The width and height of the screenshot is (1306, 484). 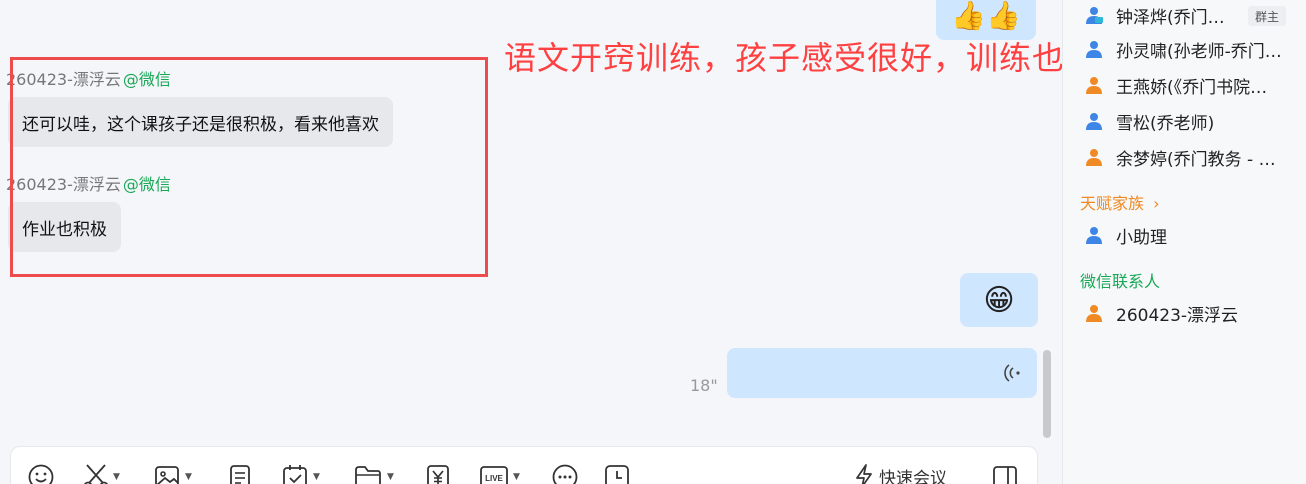 I want to click on payment-button, so click(x=438, y=473).